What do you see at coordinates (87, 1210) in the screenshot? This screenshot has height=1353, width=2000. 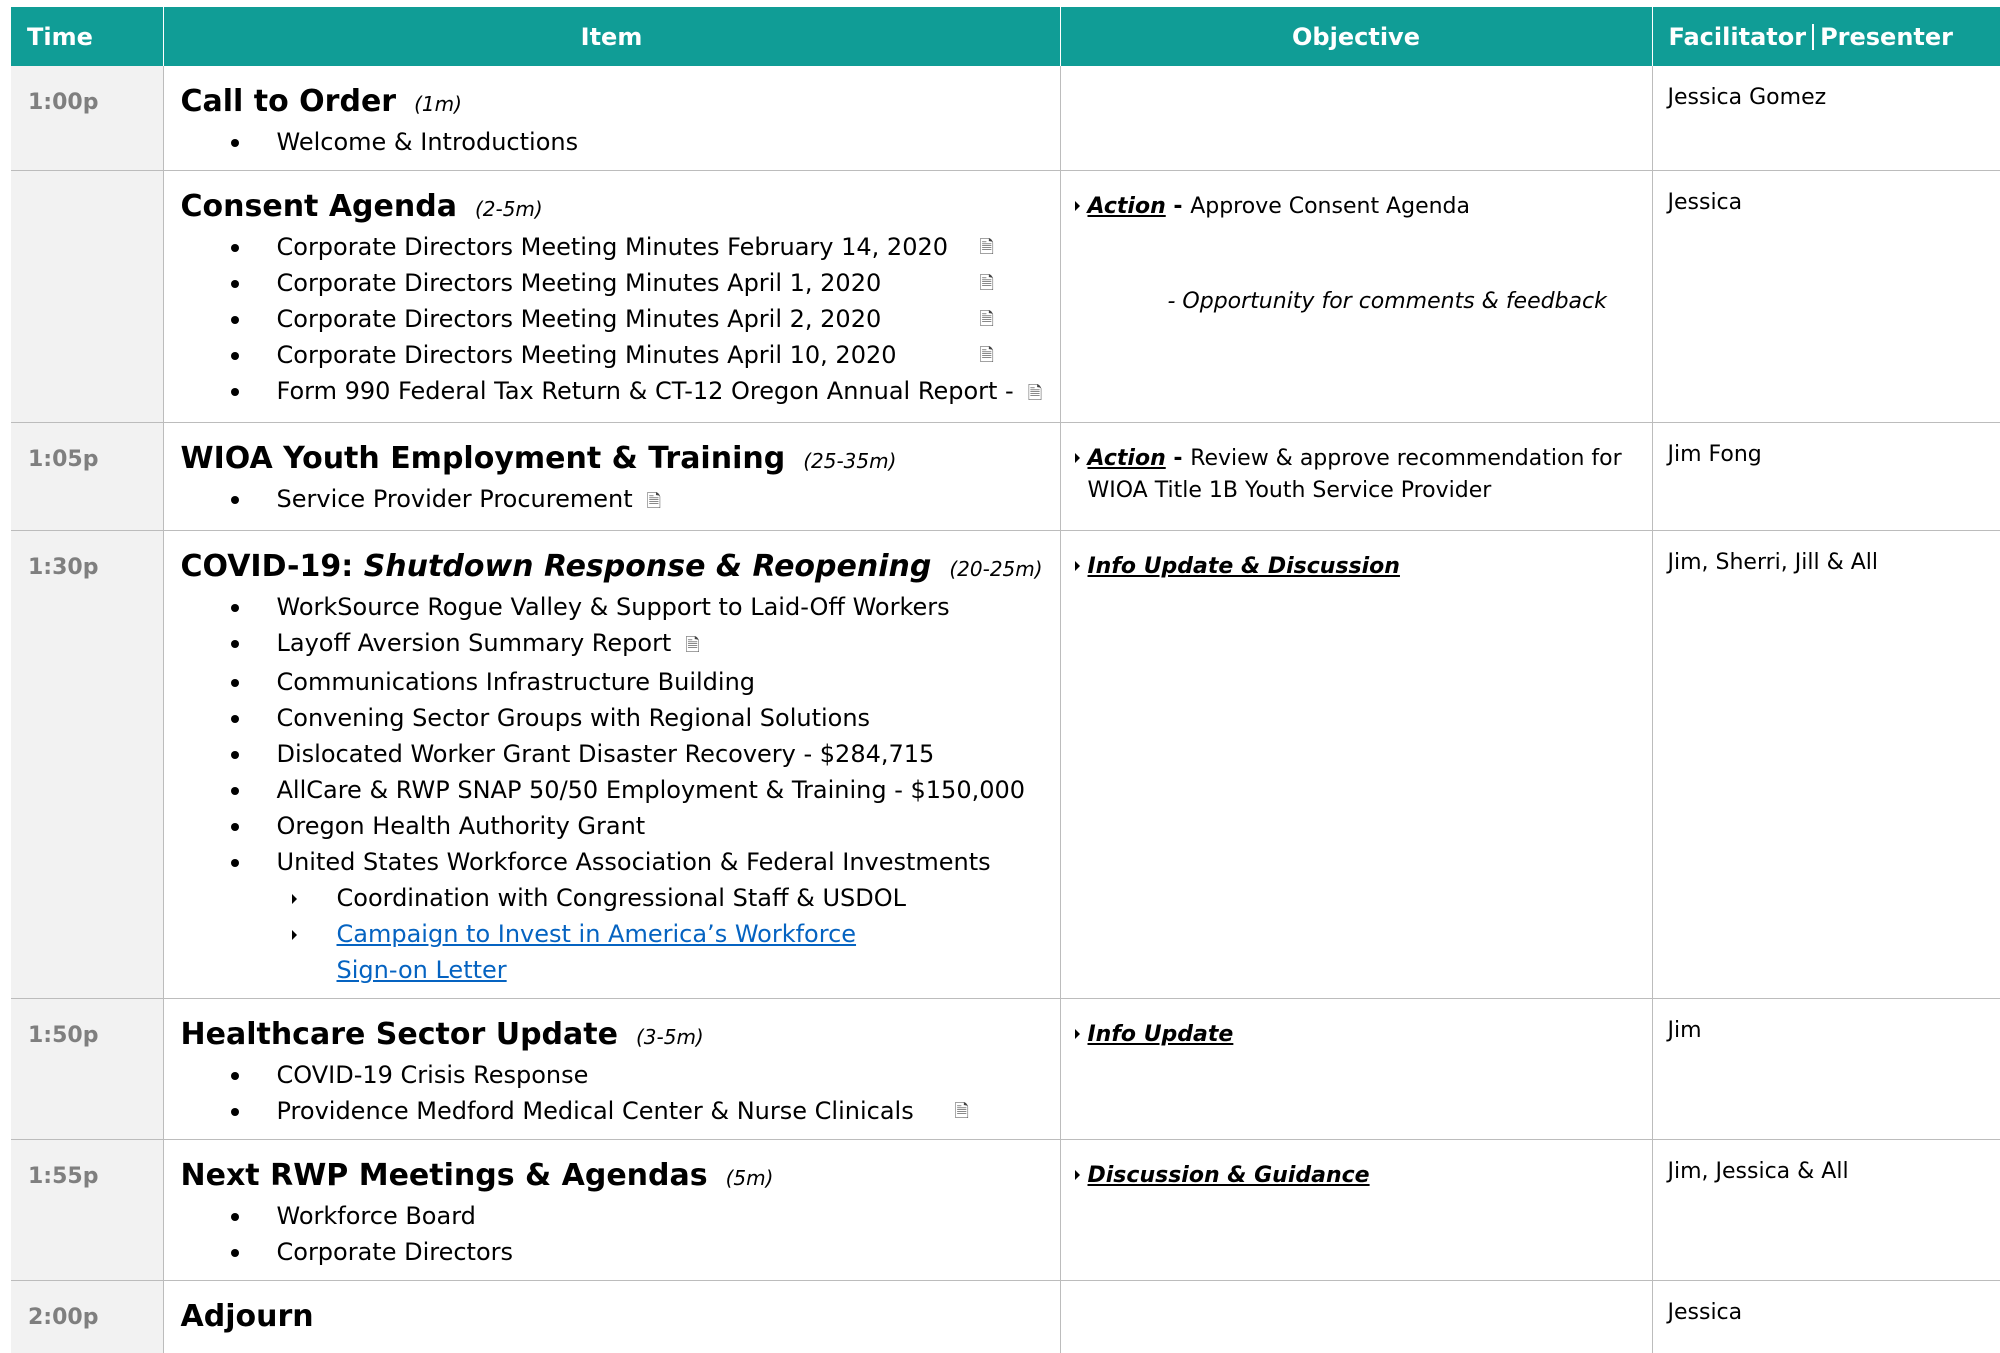 I see `time-cell: 1:55p` at bounding box center [87, 1210].